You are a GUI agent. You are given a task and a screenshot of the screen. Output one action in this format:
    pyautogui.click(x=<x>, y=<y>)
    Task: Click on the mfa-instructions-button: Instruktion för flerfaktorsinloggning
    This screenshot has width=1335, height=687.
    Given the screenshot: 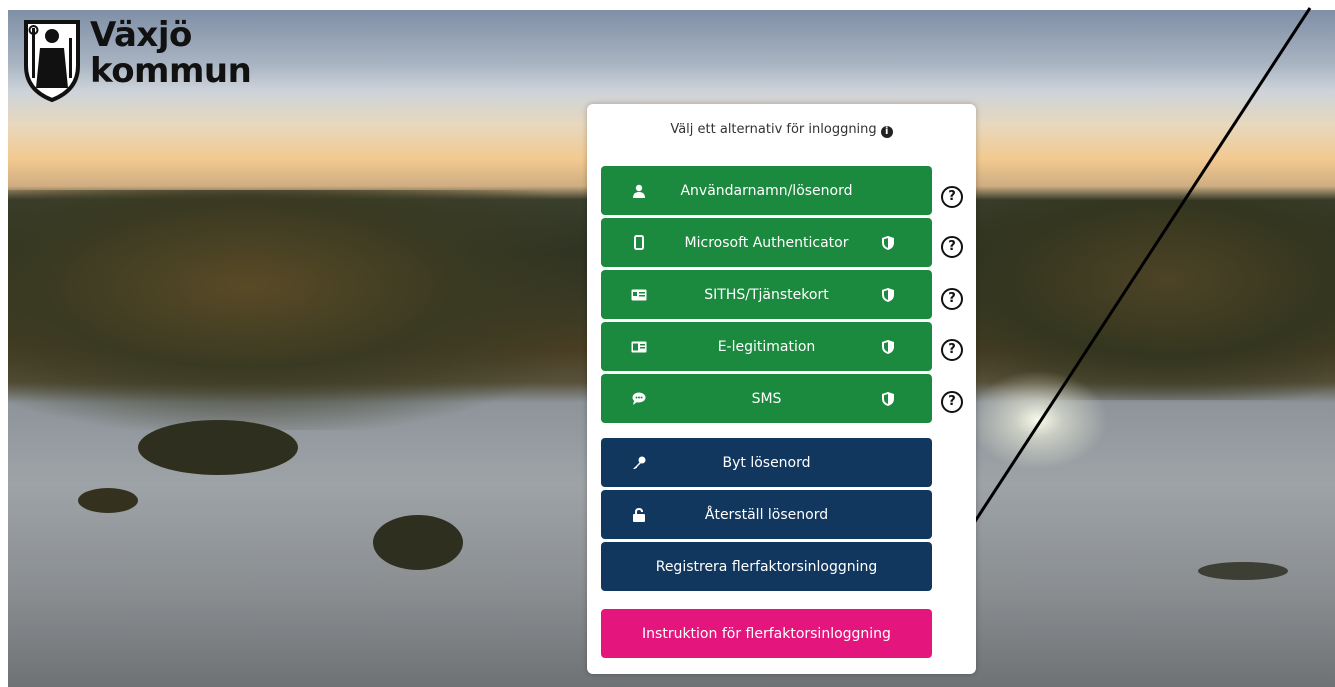 What is the action you would take?
    pyautogui.click(x=766, y=633)
    